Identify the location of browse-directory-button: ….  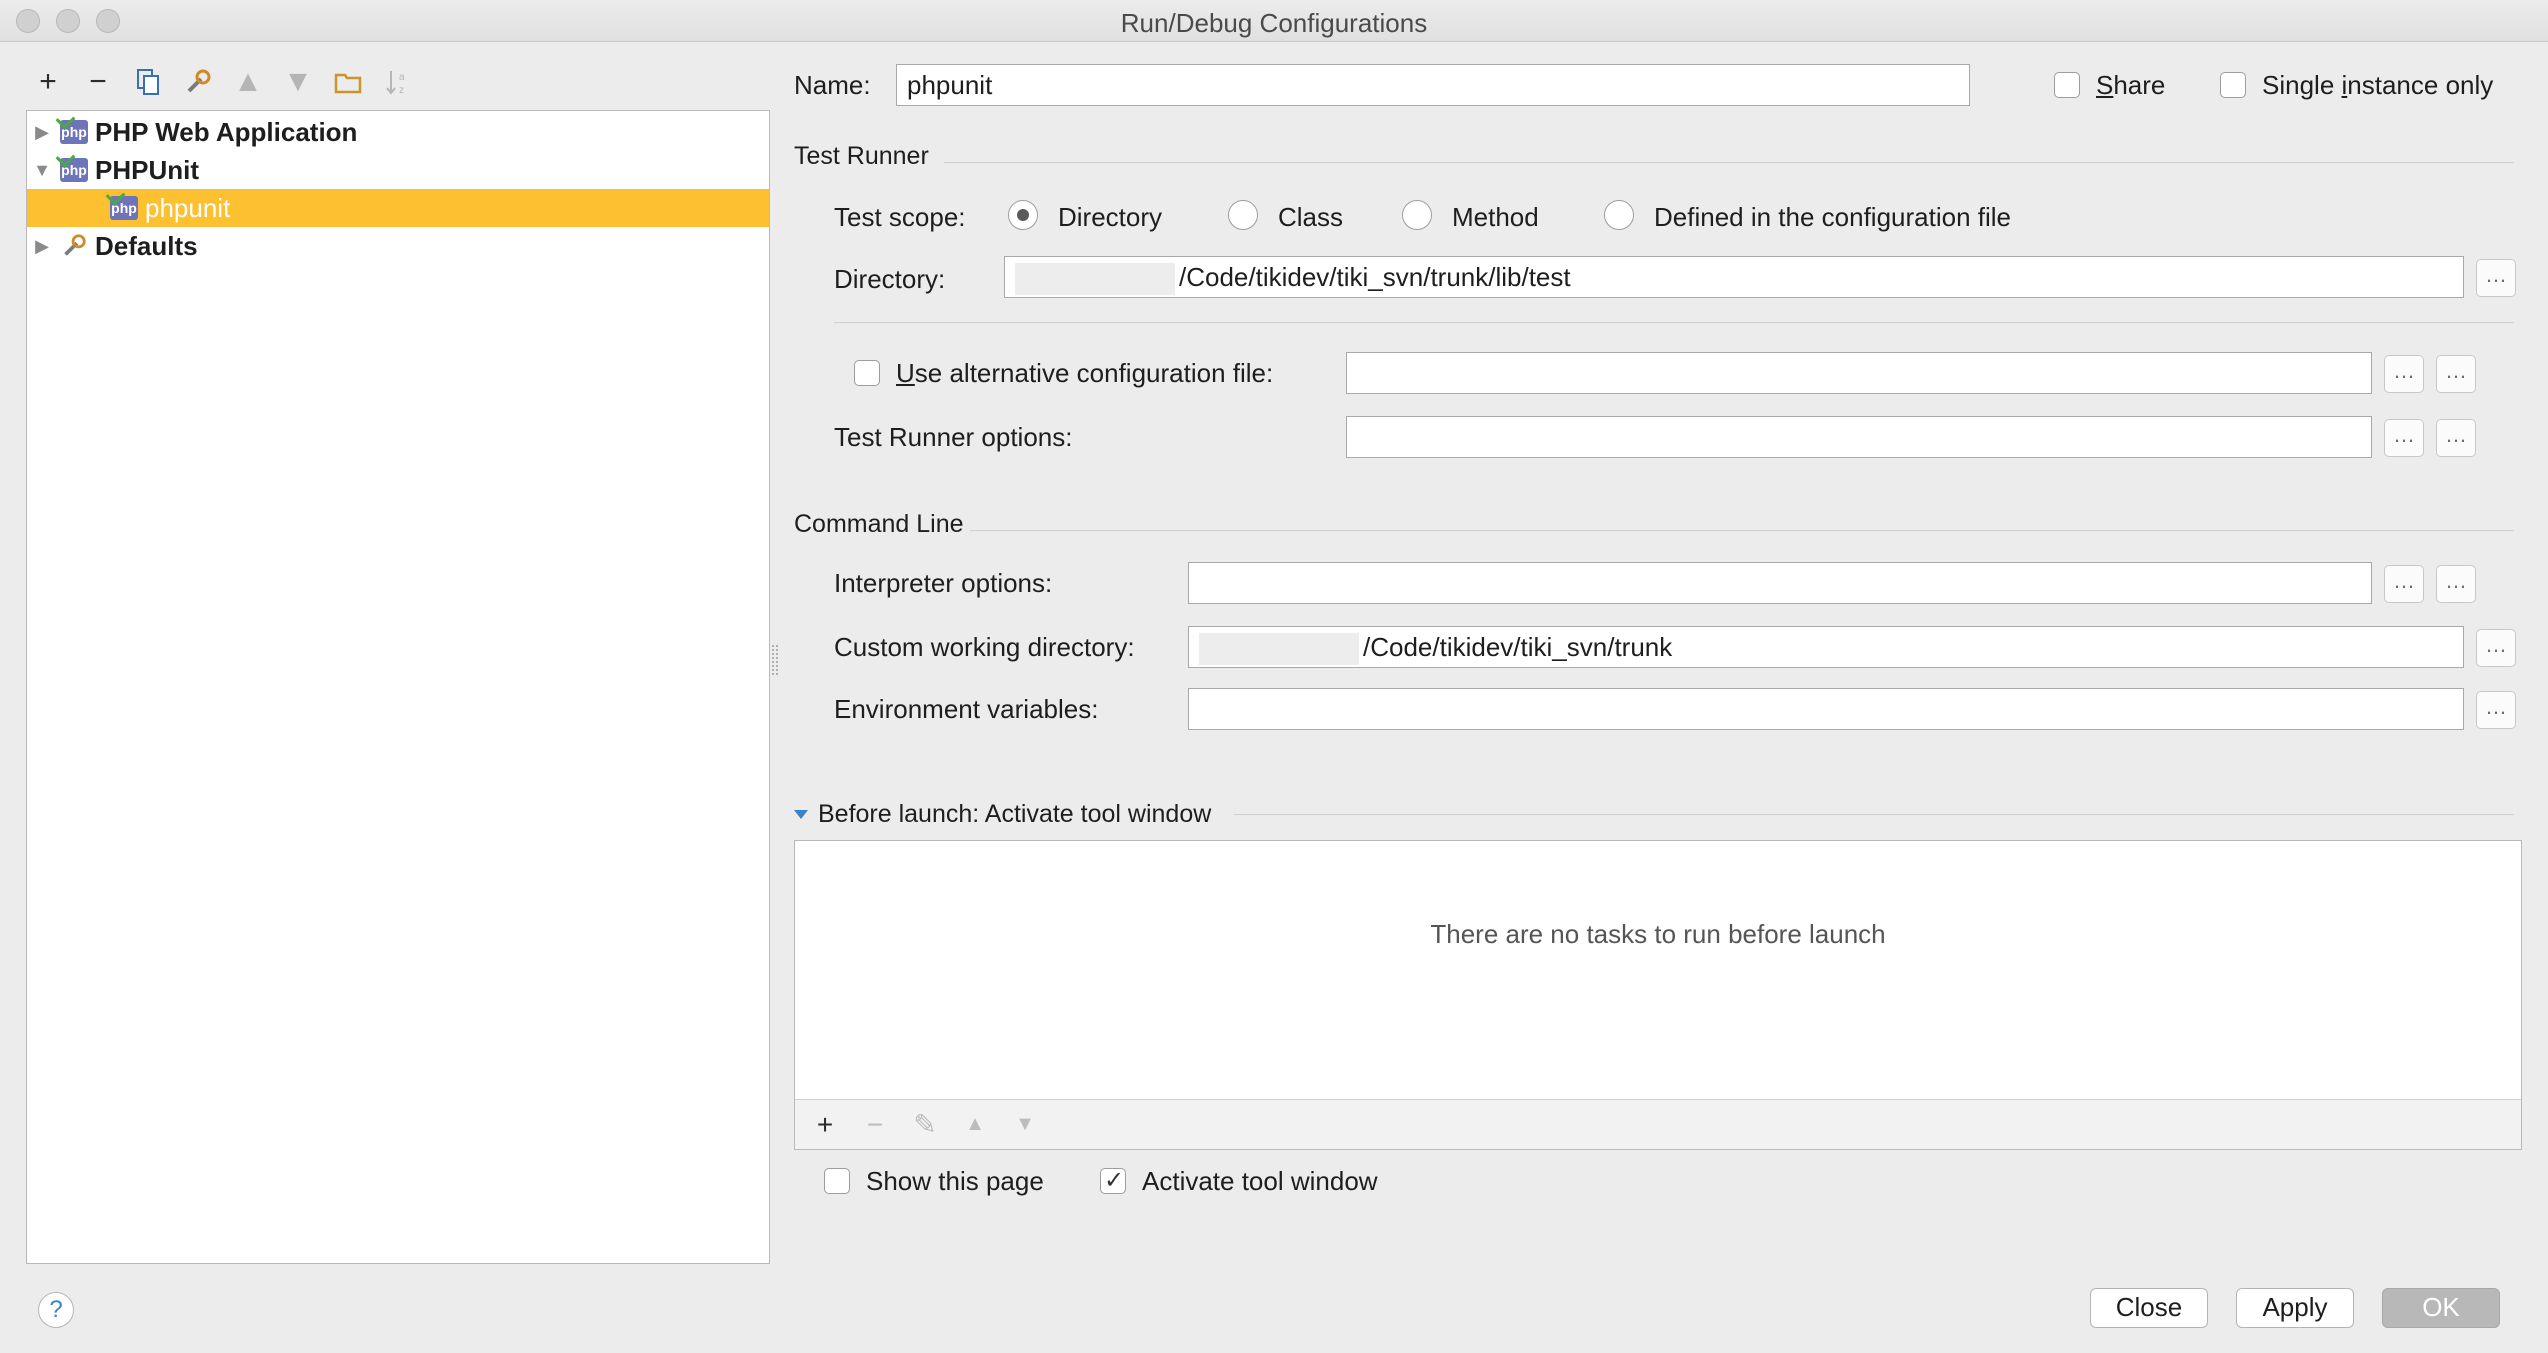
(2496, 278).